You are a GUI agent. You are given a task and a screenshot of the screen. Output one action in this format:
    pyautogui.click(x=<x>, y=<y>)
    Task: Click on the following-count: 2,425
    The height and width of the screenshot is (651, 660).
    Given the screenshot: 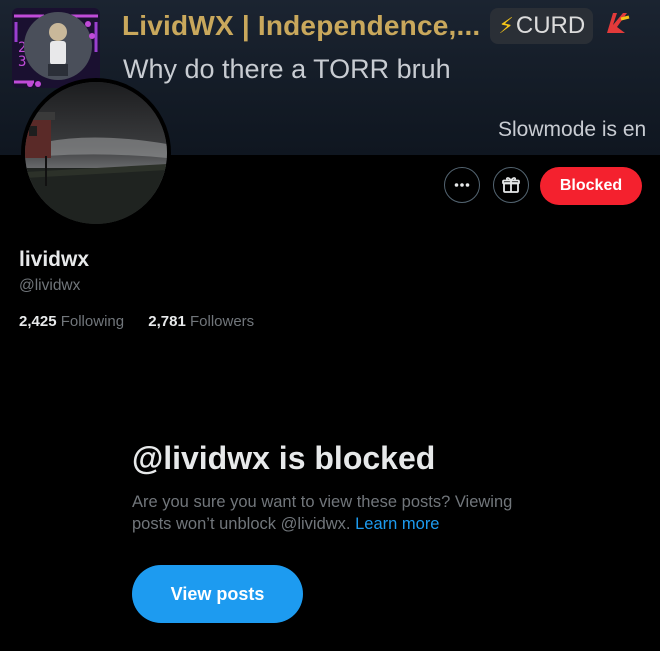 What is the action you would take?
    pyautogui.click(x=38, y=321)
    